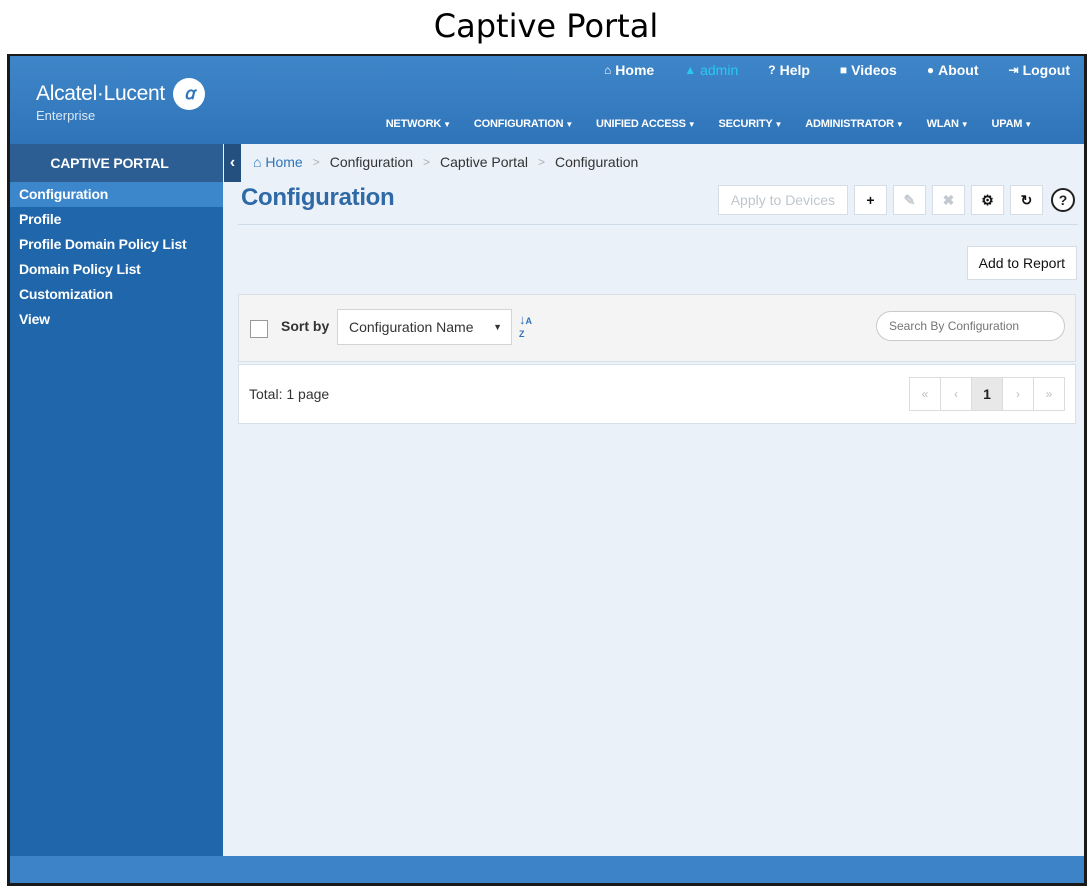  What do you see at coordinates (658, 224) in the screenshot?
I see `divider` at bounding box center [658, 224].